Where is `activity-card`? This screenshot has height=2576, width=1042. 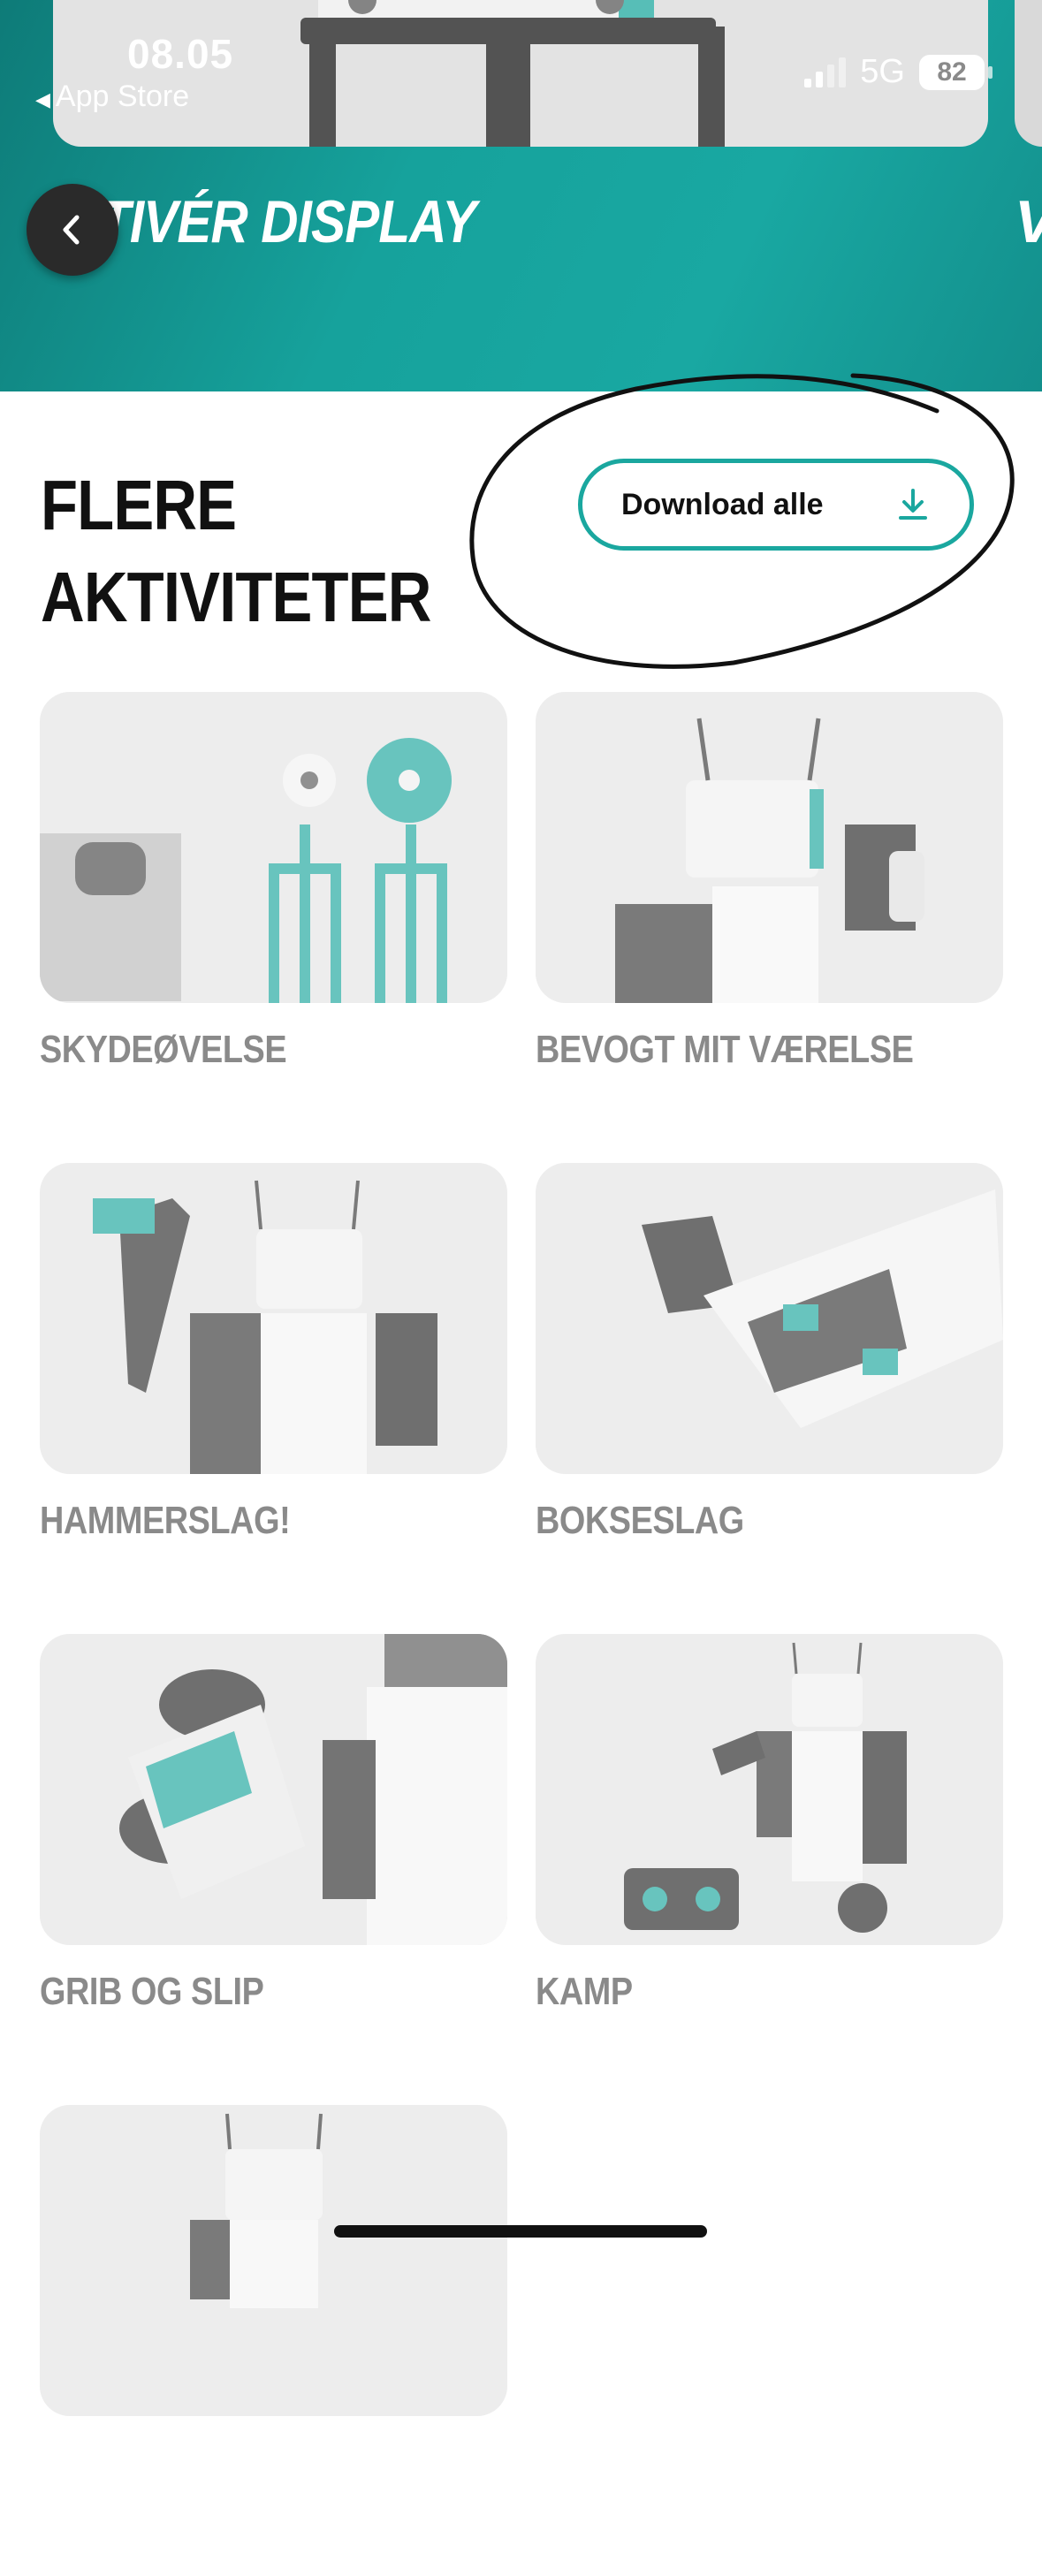
activity-card is located at coordinates (273, 2340).